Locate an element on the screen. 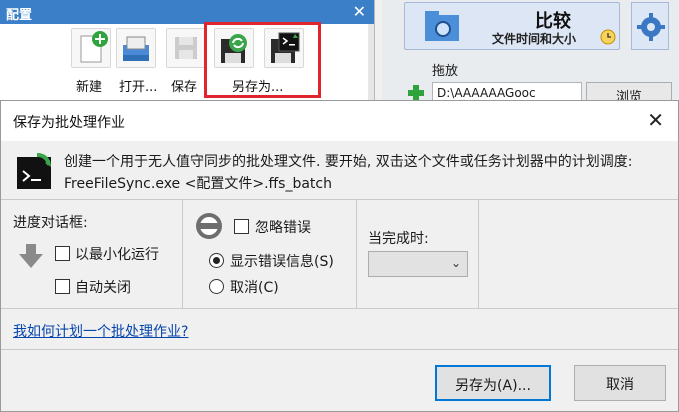 The height and width of the screenshot is (412, 679). new-button is located at coordinates (91, 48).